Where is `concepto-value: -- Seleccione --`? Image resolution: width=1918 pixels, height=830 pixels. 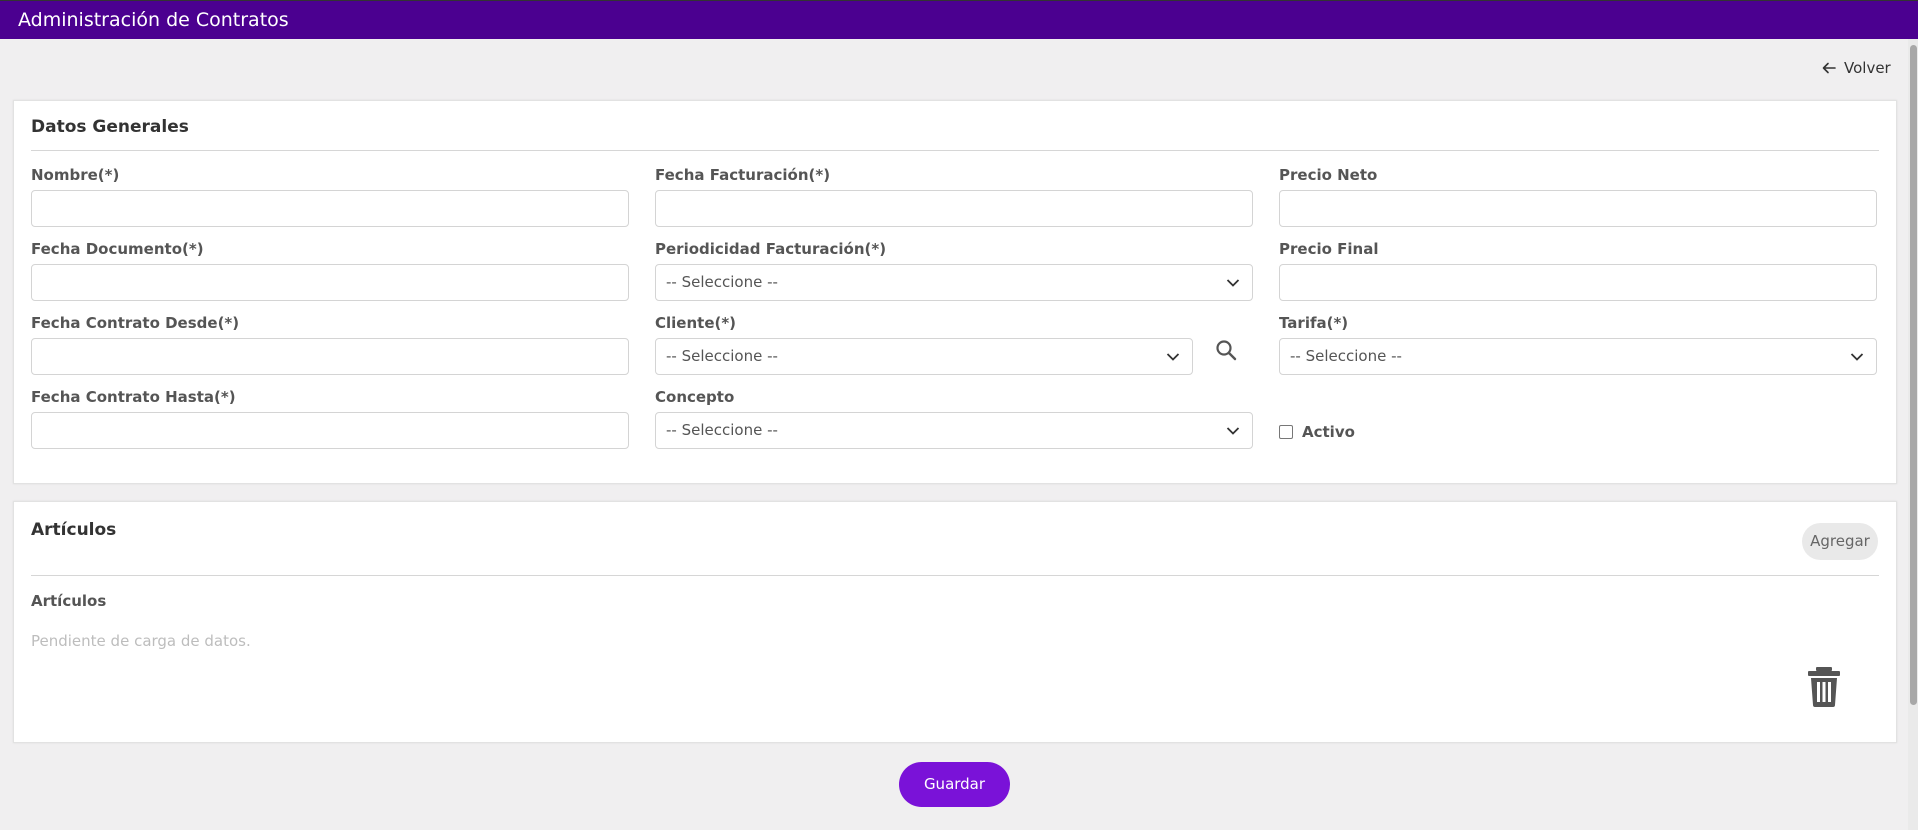
concepto-value: -- Seleccione -- is located at coordinates (722, 430).